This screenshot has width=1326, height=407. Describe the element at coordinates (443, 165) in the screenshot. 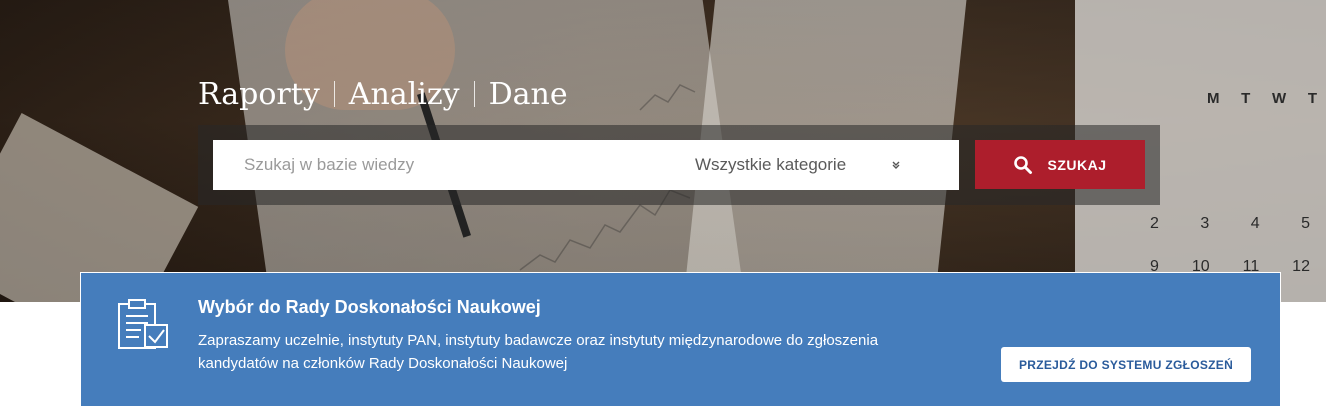

I see `search-input` at that location.